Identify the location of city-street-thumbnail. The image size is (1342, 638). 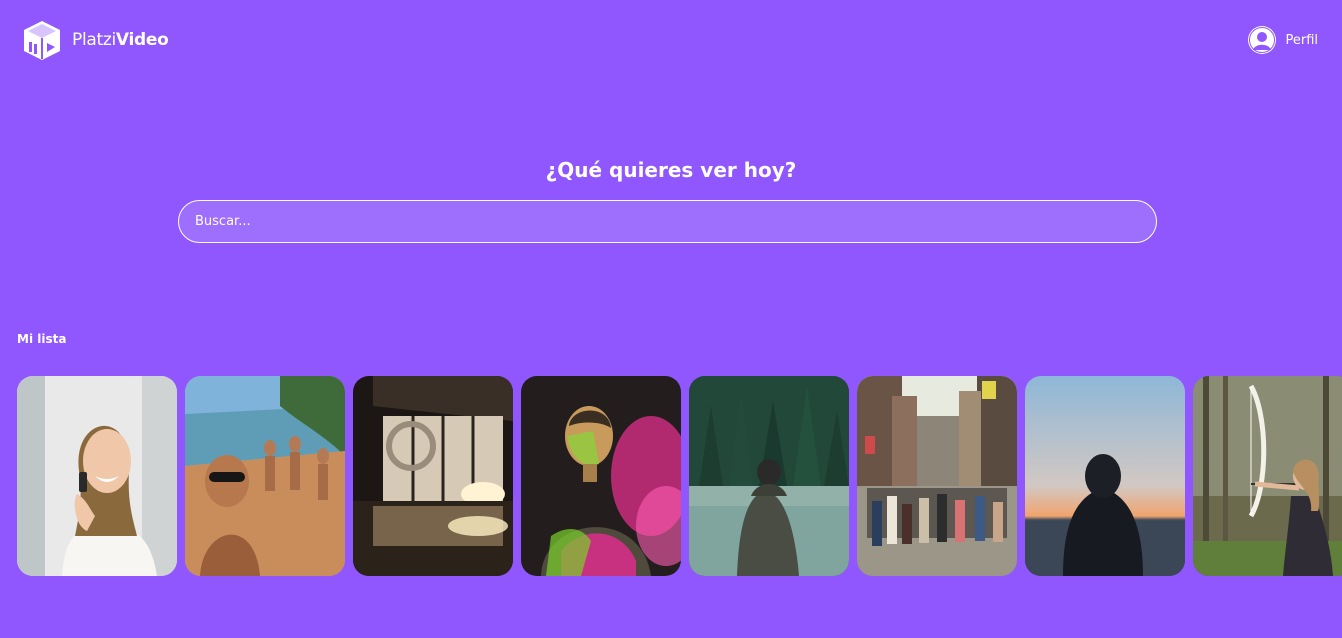
(937, 476).